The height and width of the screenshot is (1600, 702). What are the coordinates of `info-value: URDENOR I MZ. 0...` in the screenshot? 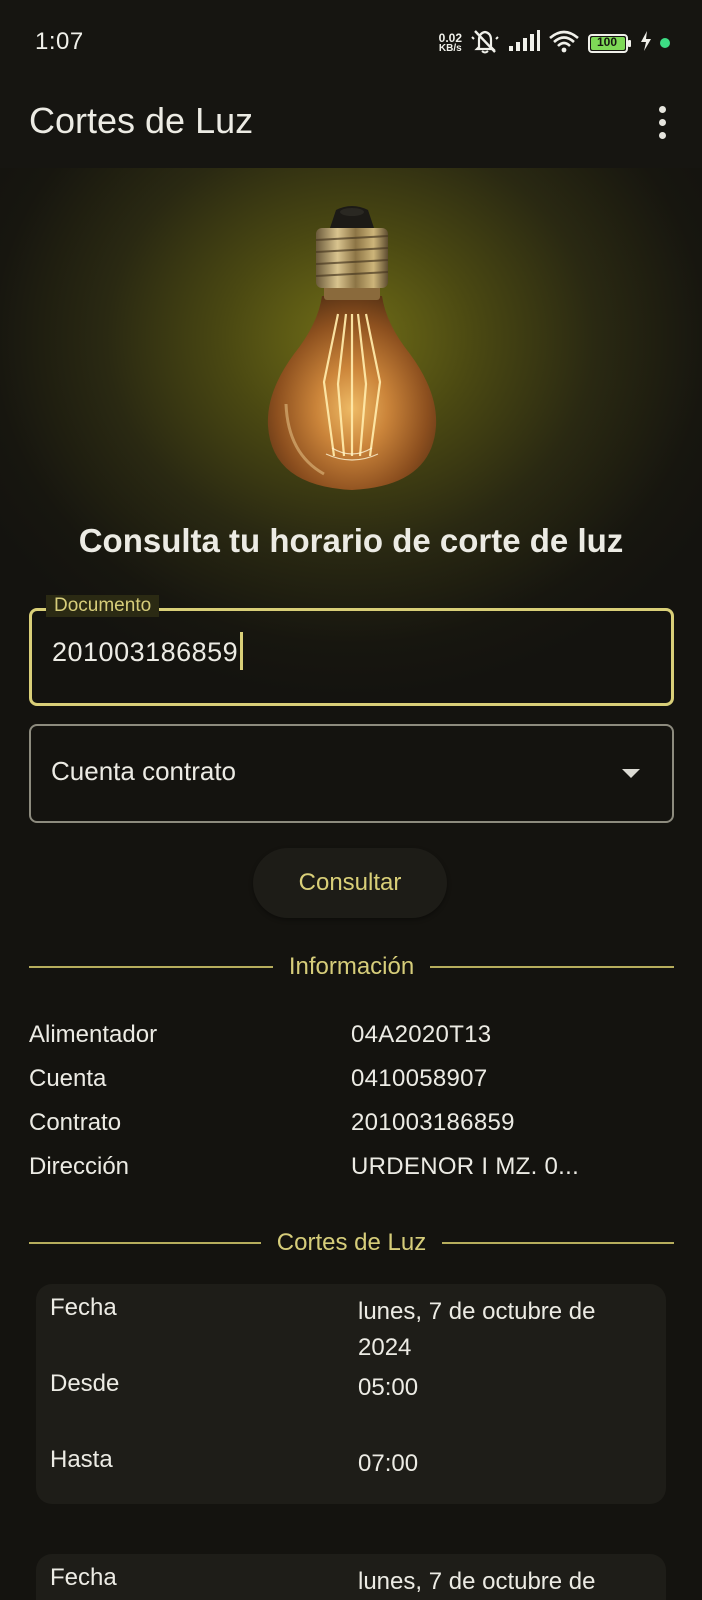 It's located at (465, 1166).